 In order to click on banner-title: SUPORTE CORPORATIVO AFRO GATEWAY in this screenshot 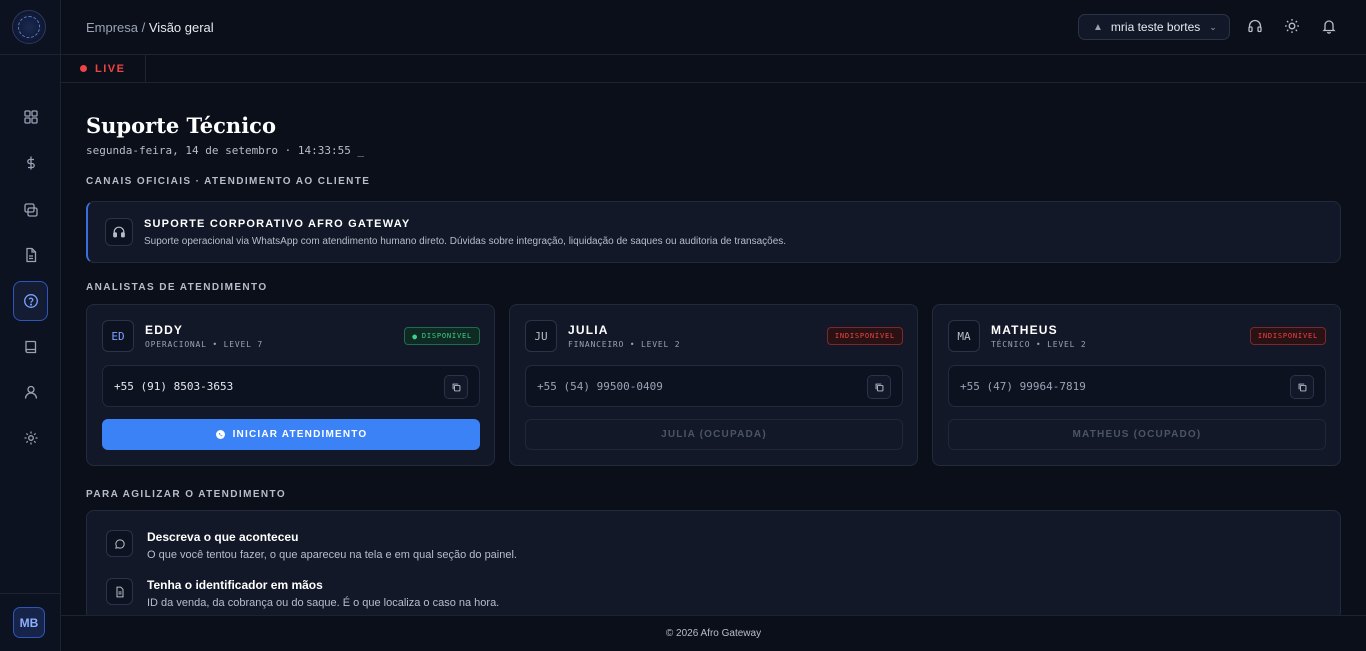, I will do `click(277, 224)`.